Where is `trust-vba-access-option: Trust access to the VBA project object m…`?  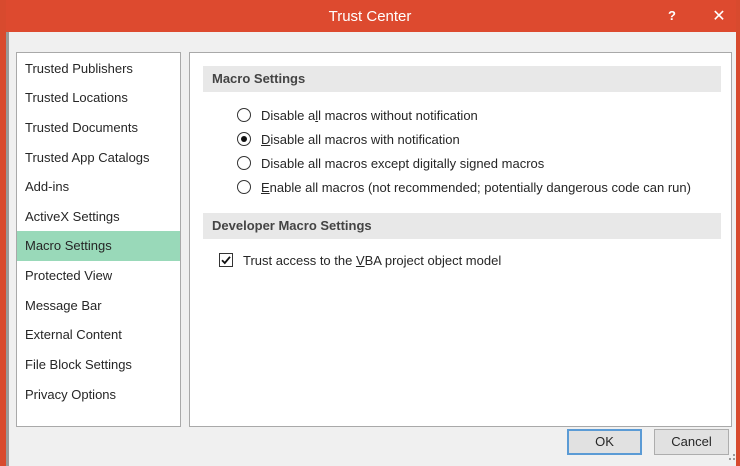 trust-vba-access-option: Trust access to the VBA project object m… is located at coordinates (360, 260).